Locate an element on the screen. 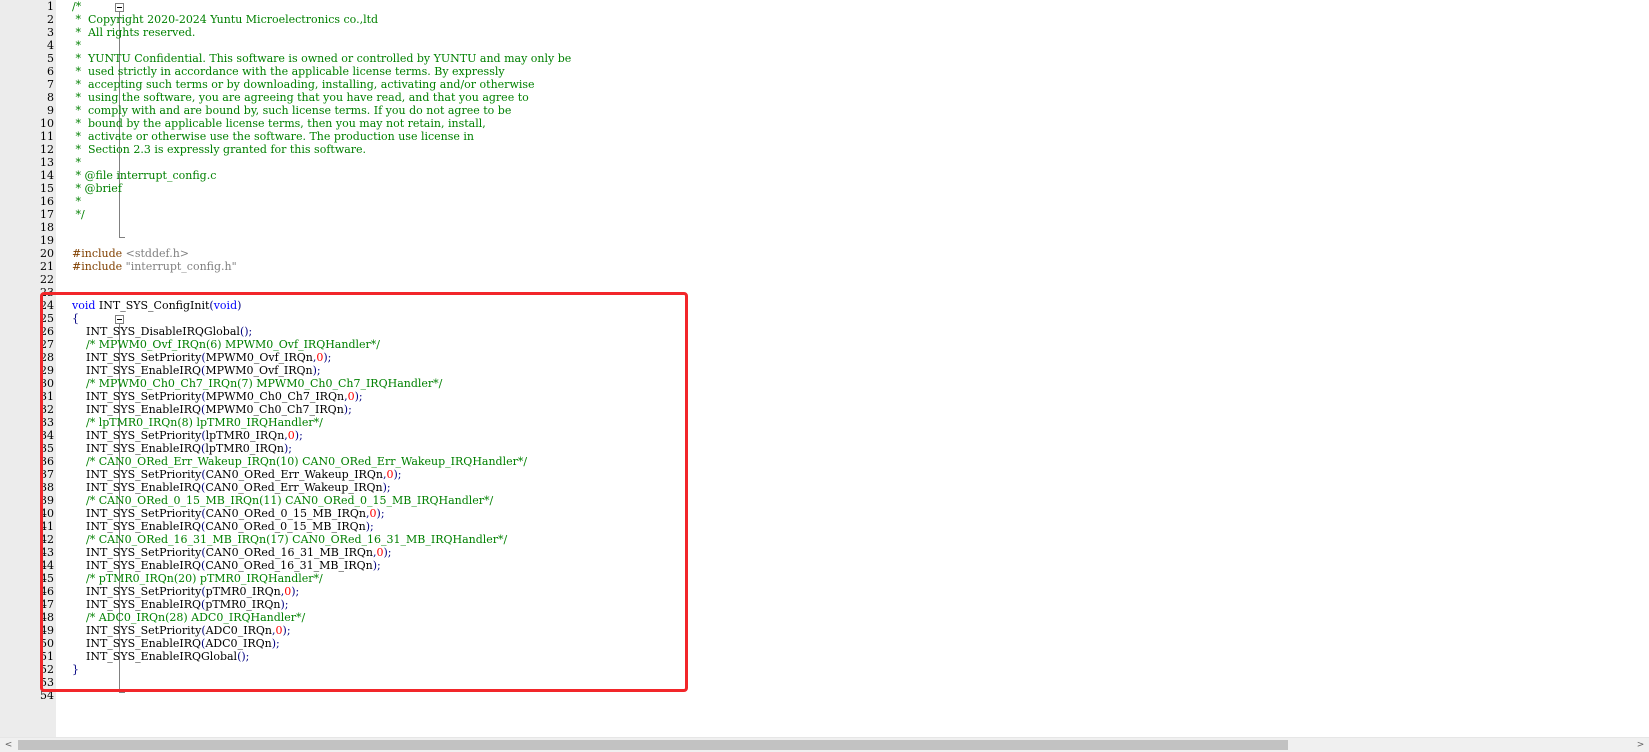 This screenshot has width=1649, height=752. line-number: 17 is located at coordinates (47, 214).